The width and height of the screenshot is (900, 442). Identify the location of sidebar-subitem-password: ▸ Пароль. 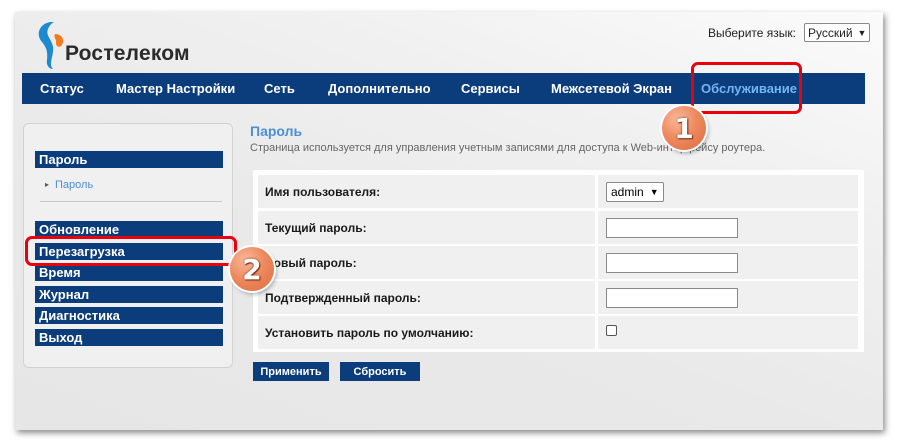
(69, 185).